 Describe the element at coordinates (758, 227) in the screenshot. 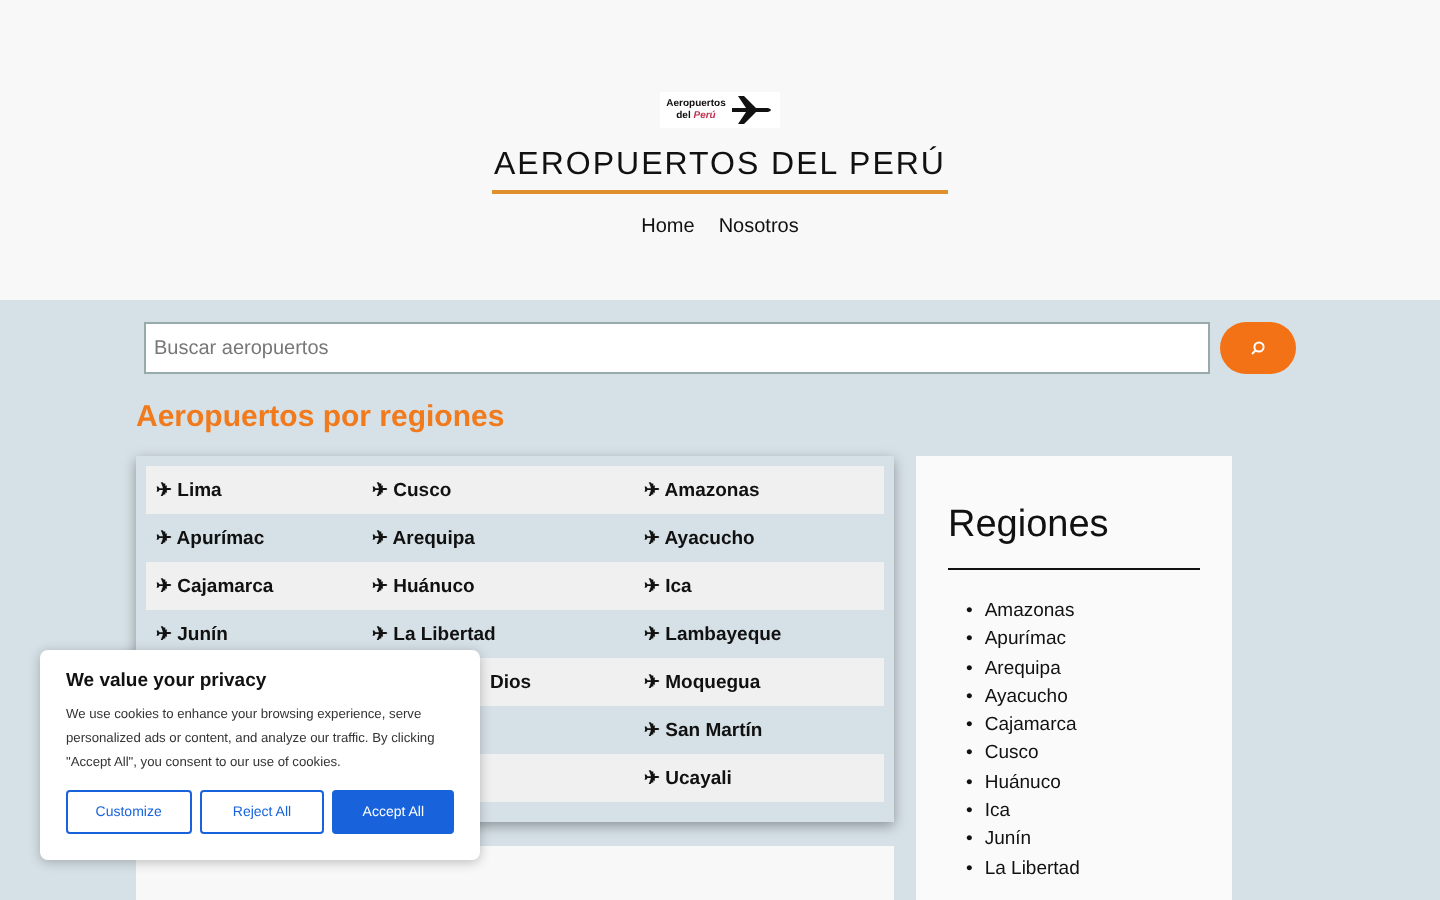

I see `nav-link: Nosotros` at that location.